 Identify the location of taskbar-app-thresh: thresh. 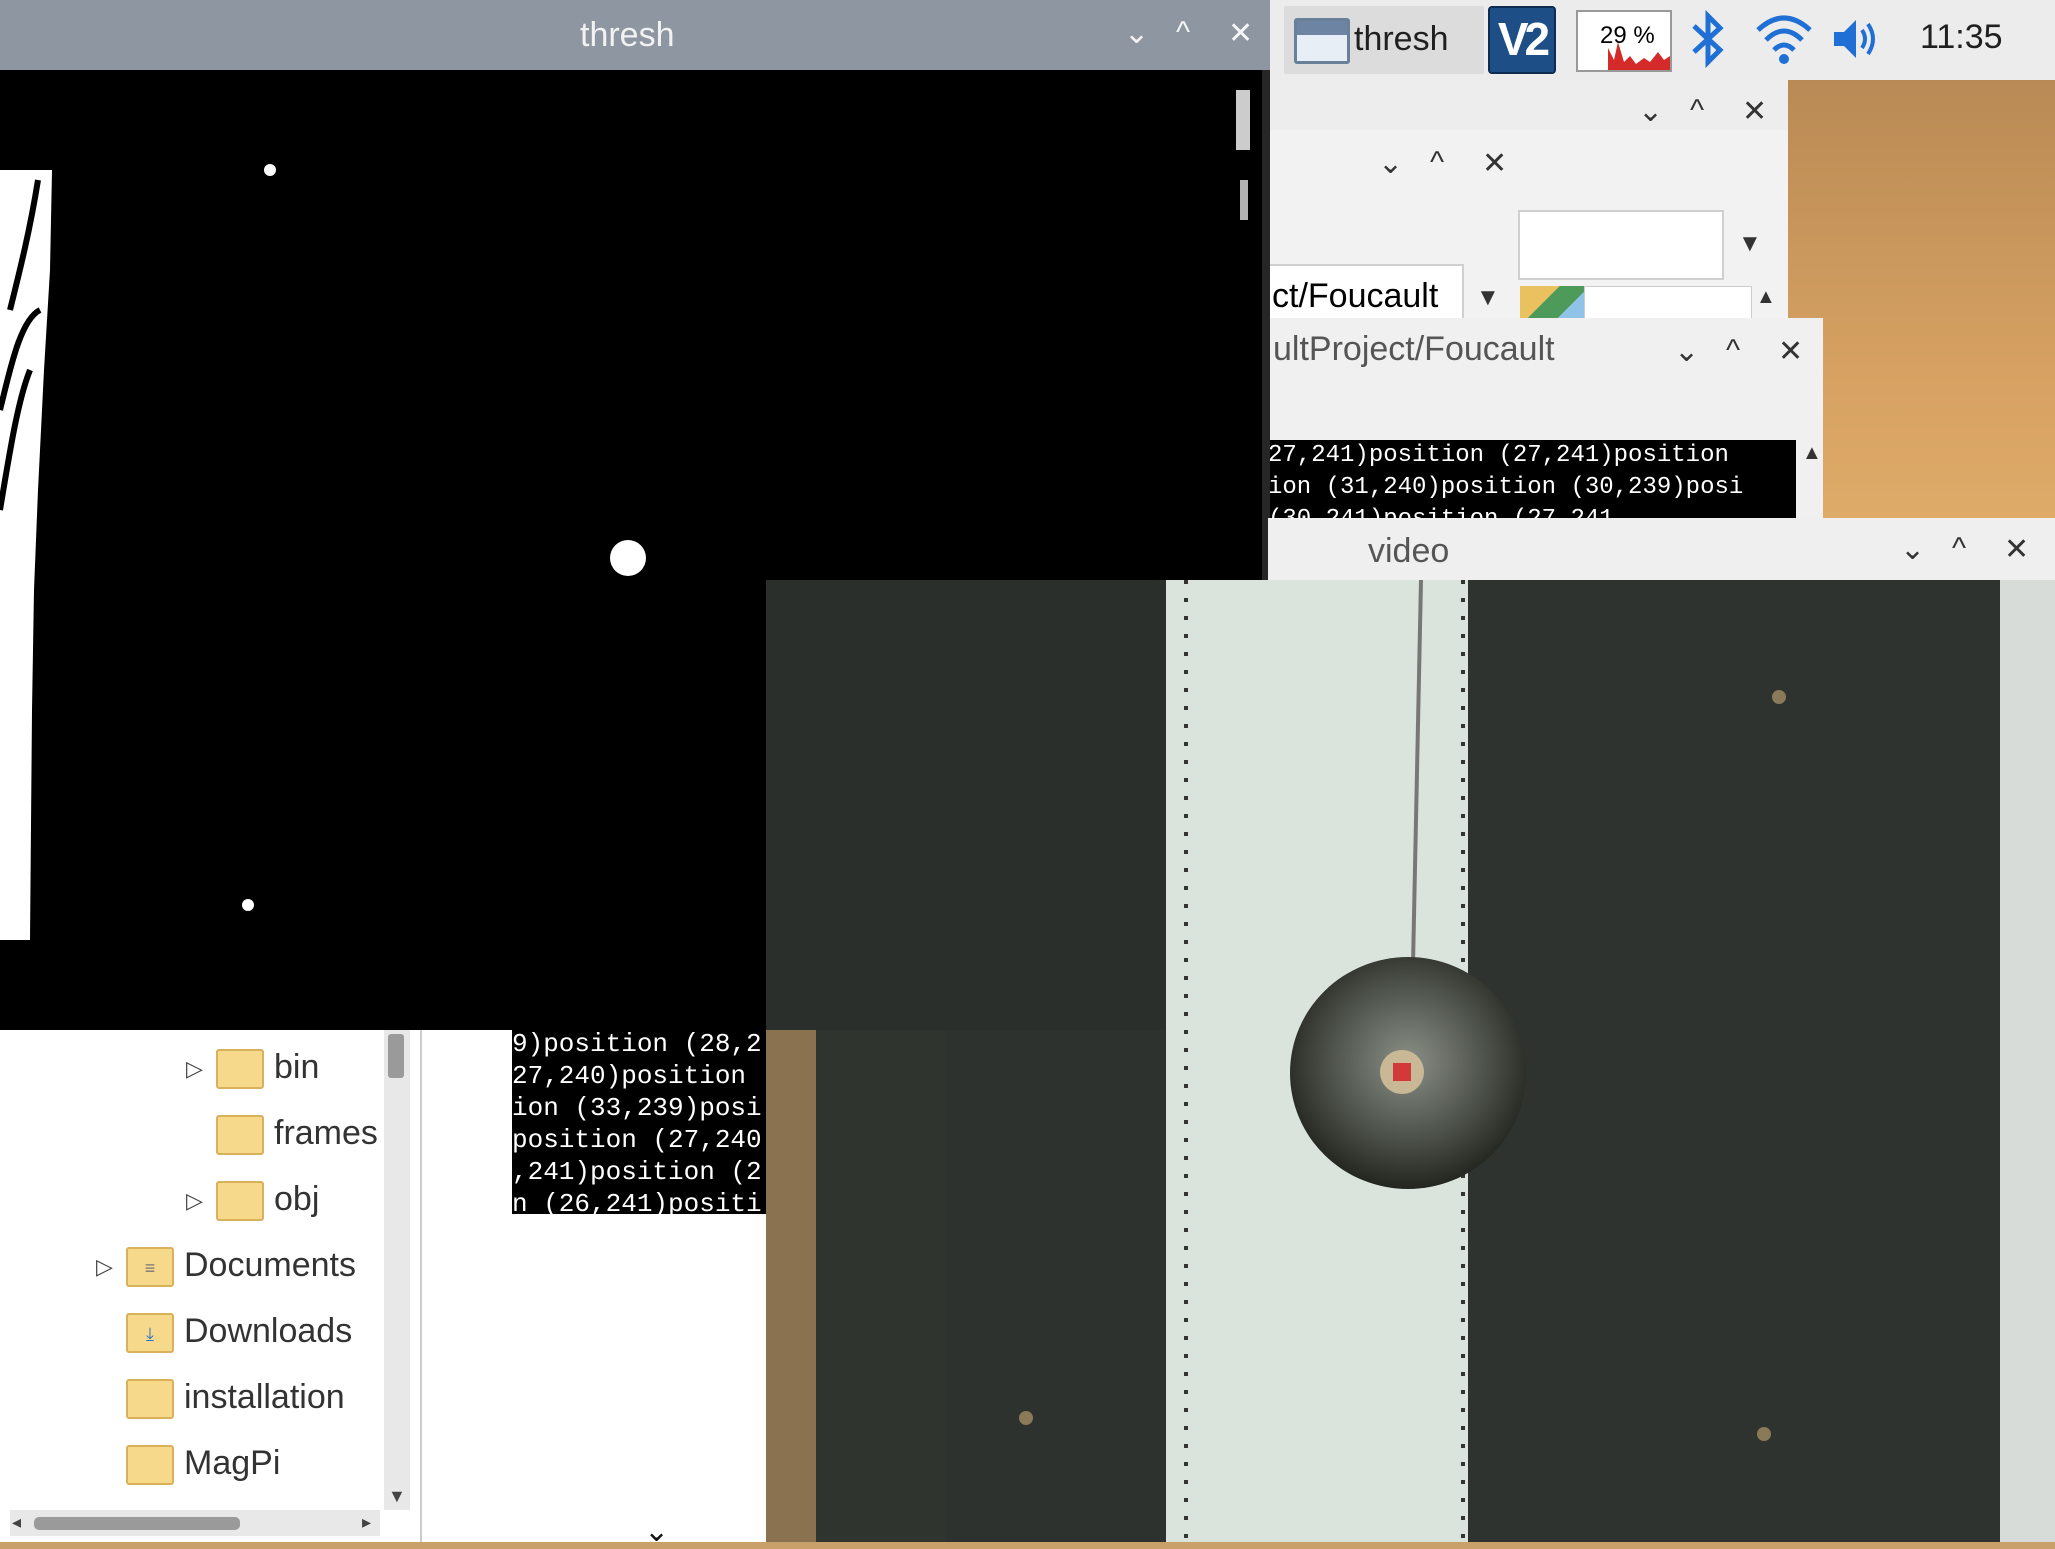
(1384, 40).